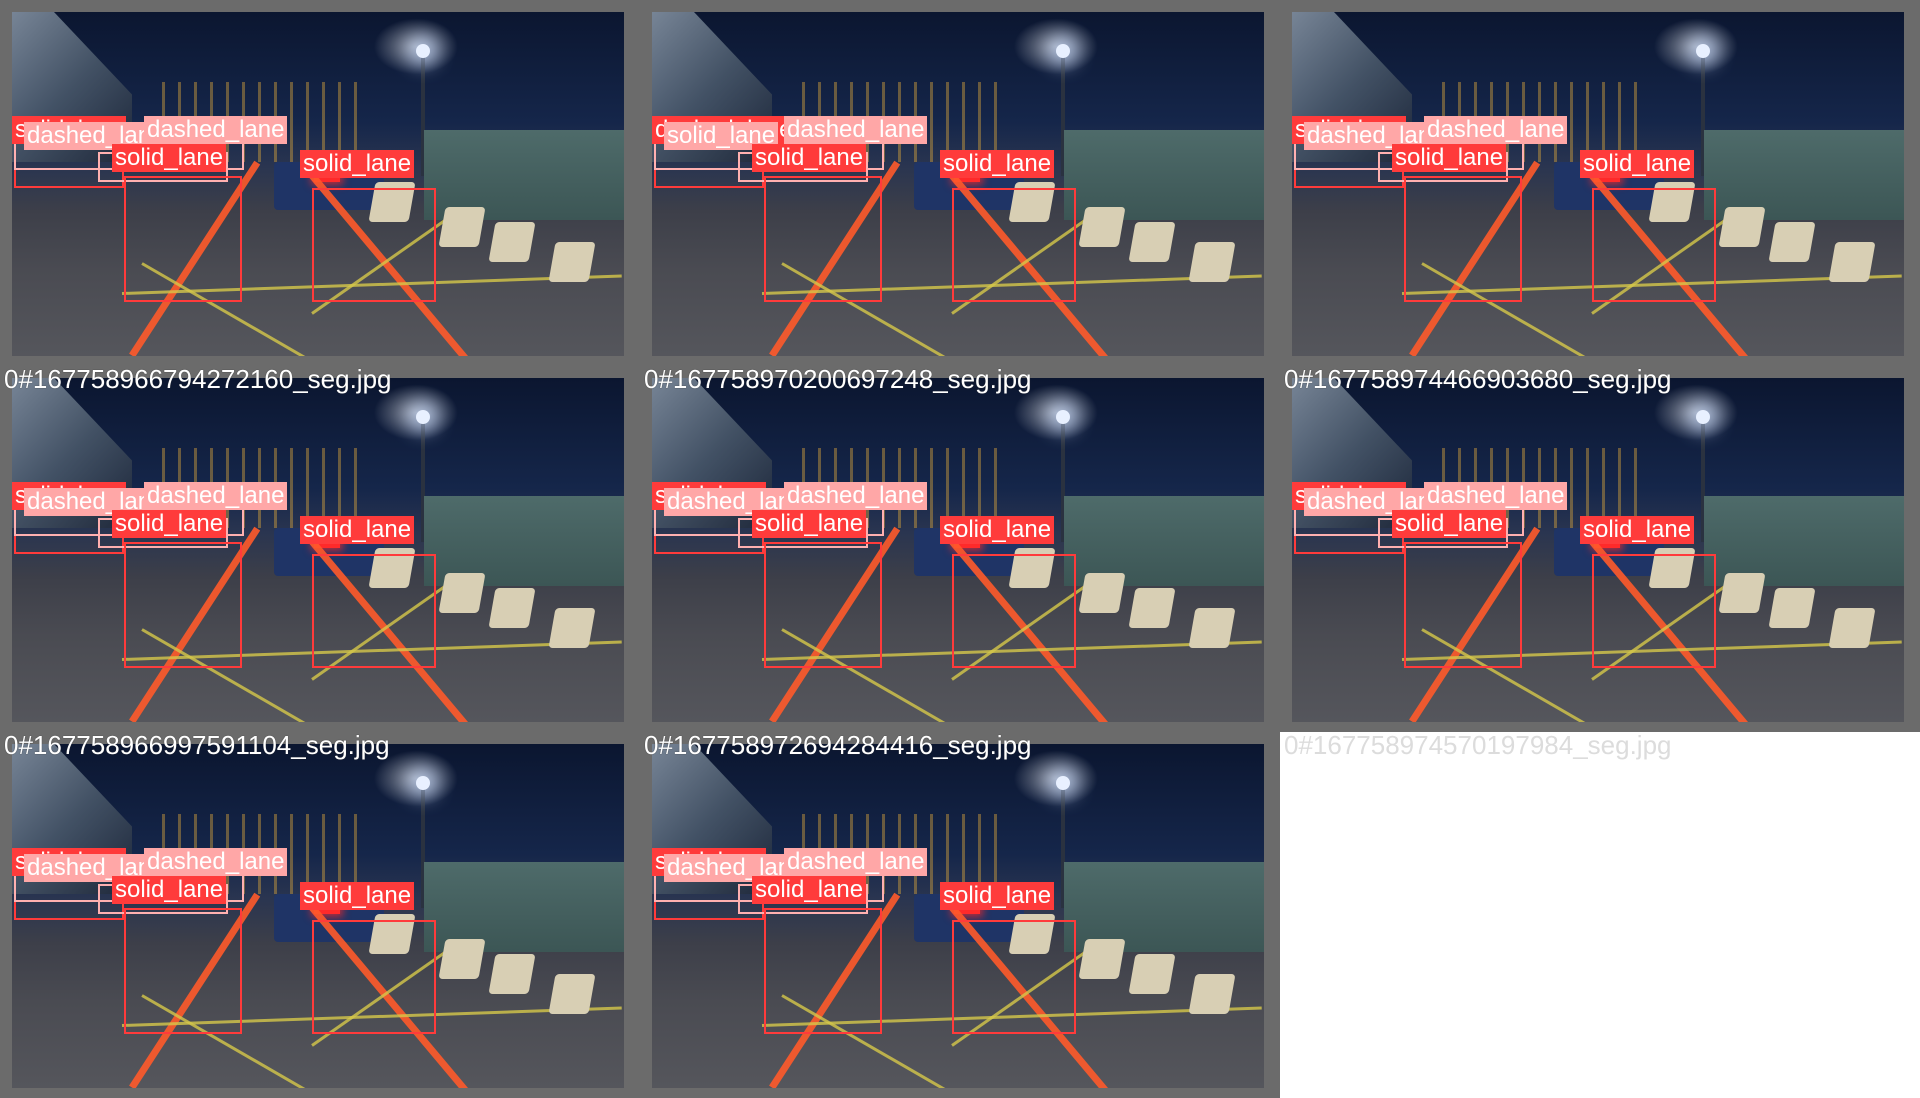 This screenshot has height=1098, width=1920. What do you see at coordinates (1478, 379) in the screenshot?
I see `file-caption: 0#167758974466903680_seg.jpg` at bounding box center [1478, 379].